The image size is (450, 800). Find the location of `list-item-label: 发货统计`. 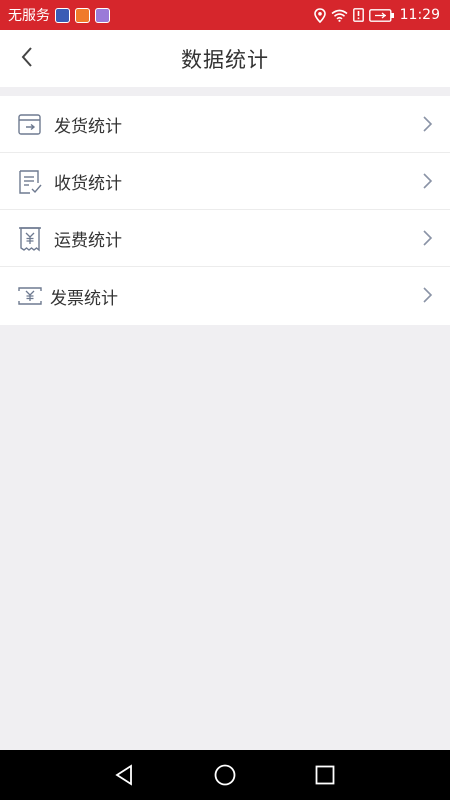

list-item-label: 发货统计 is located at coordinates (88, 126).